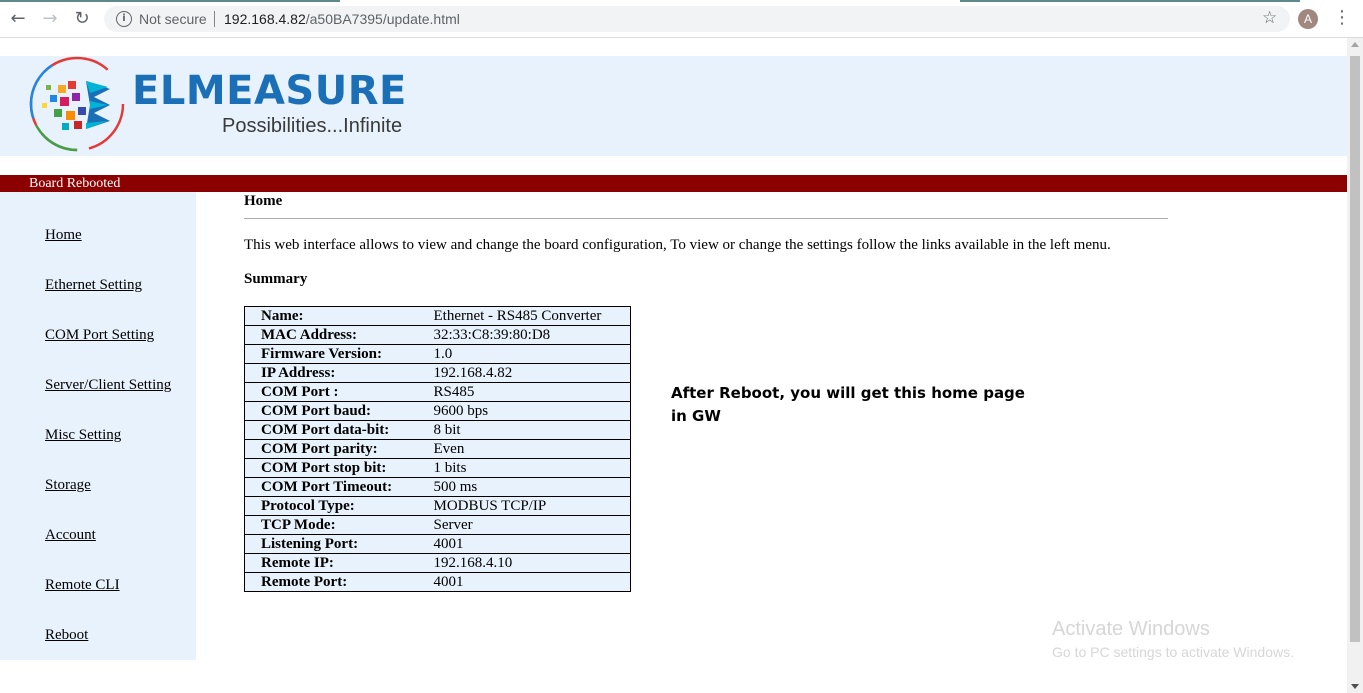 The image size is (1363, 693). I want to click on summary-value: 9600 bps, so click(523, 411).